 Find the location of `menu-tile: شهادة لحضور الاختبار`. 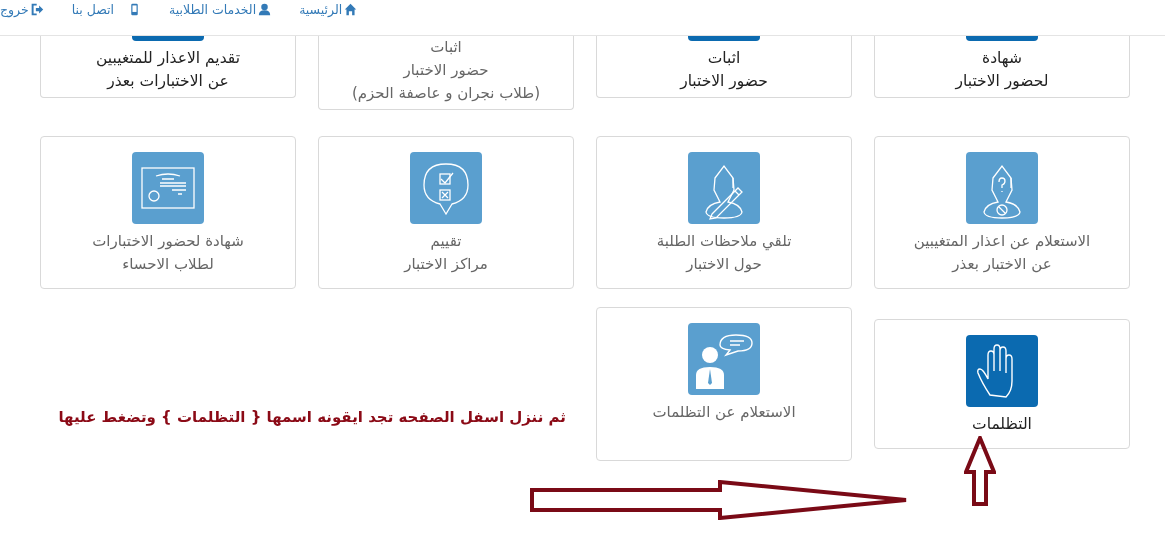

menu-tile: شهادة لحضور الاختبار is located at coordinates (1002, 67).